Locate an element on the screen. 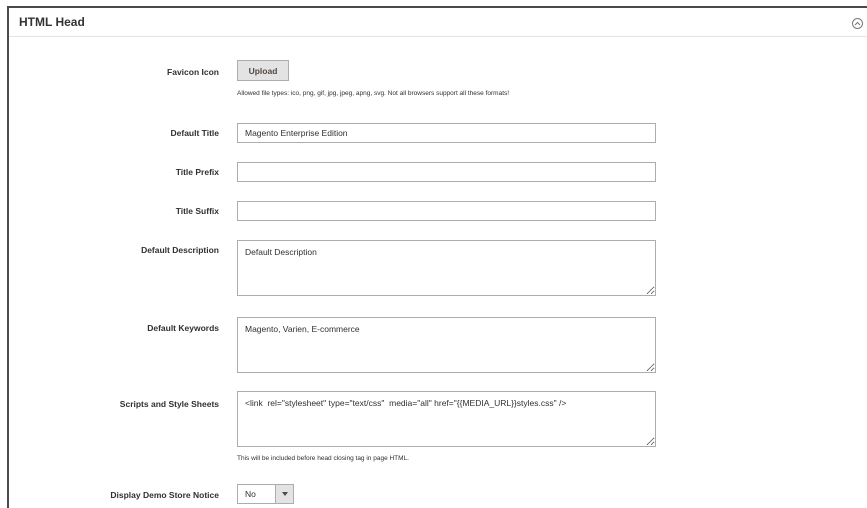 Image resolution: width=867 pixels, height=508 pixels. section-title: HTML Head is located at coordinates (52, 22).